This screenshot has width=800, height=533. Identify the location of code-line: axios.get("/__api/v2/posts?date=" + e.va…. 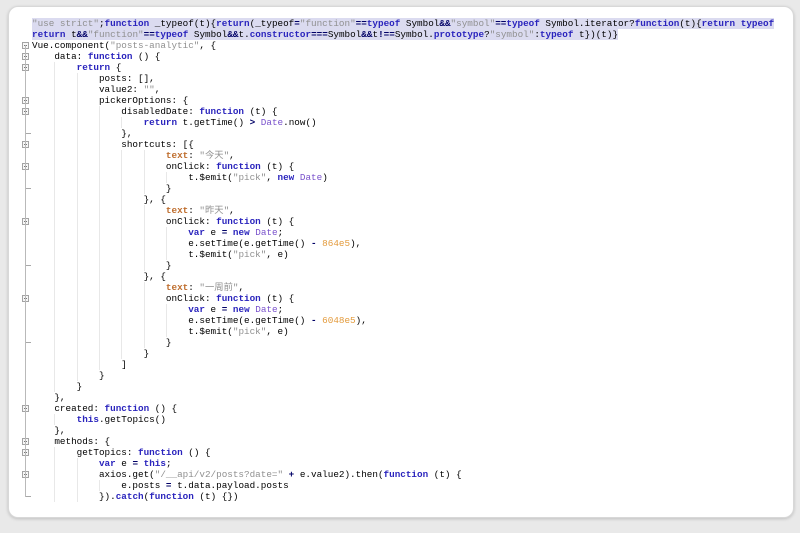
(401, 474).